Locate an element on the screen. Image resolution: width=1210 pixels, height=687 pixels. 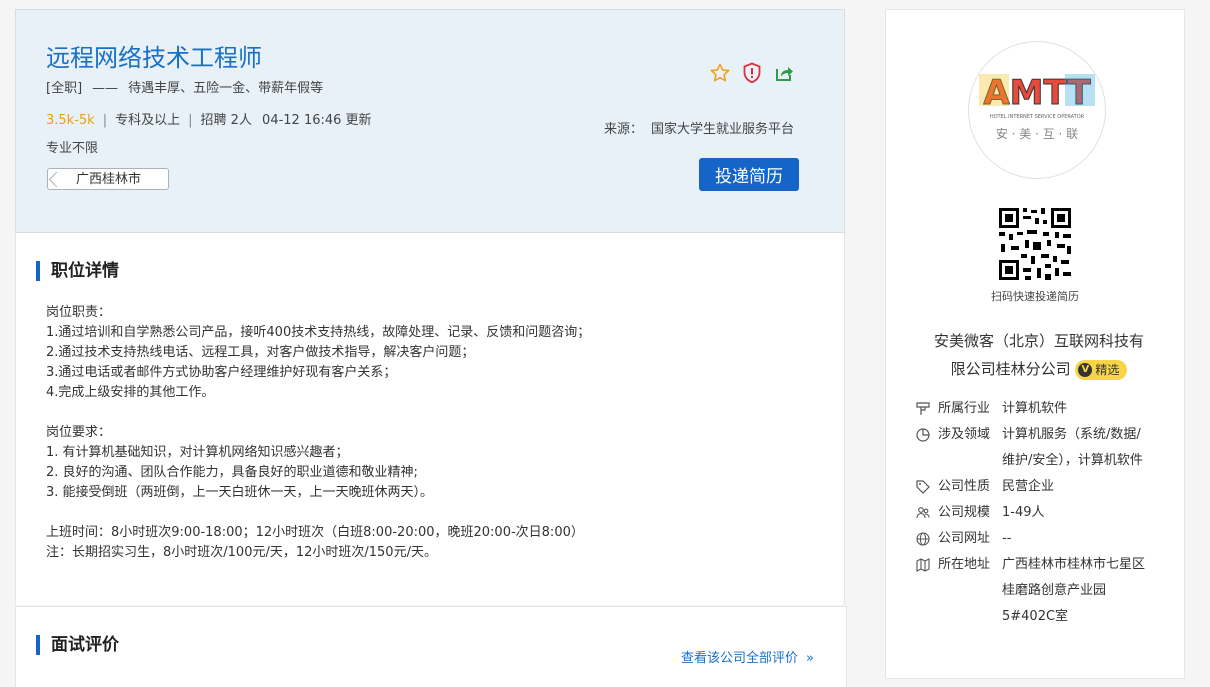
desc-line: 1. 有计算机基础知识，对计算机网络知识感兴趣者； is located at coordinates (197, 452).